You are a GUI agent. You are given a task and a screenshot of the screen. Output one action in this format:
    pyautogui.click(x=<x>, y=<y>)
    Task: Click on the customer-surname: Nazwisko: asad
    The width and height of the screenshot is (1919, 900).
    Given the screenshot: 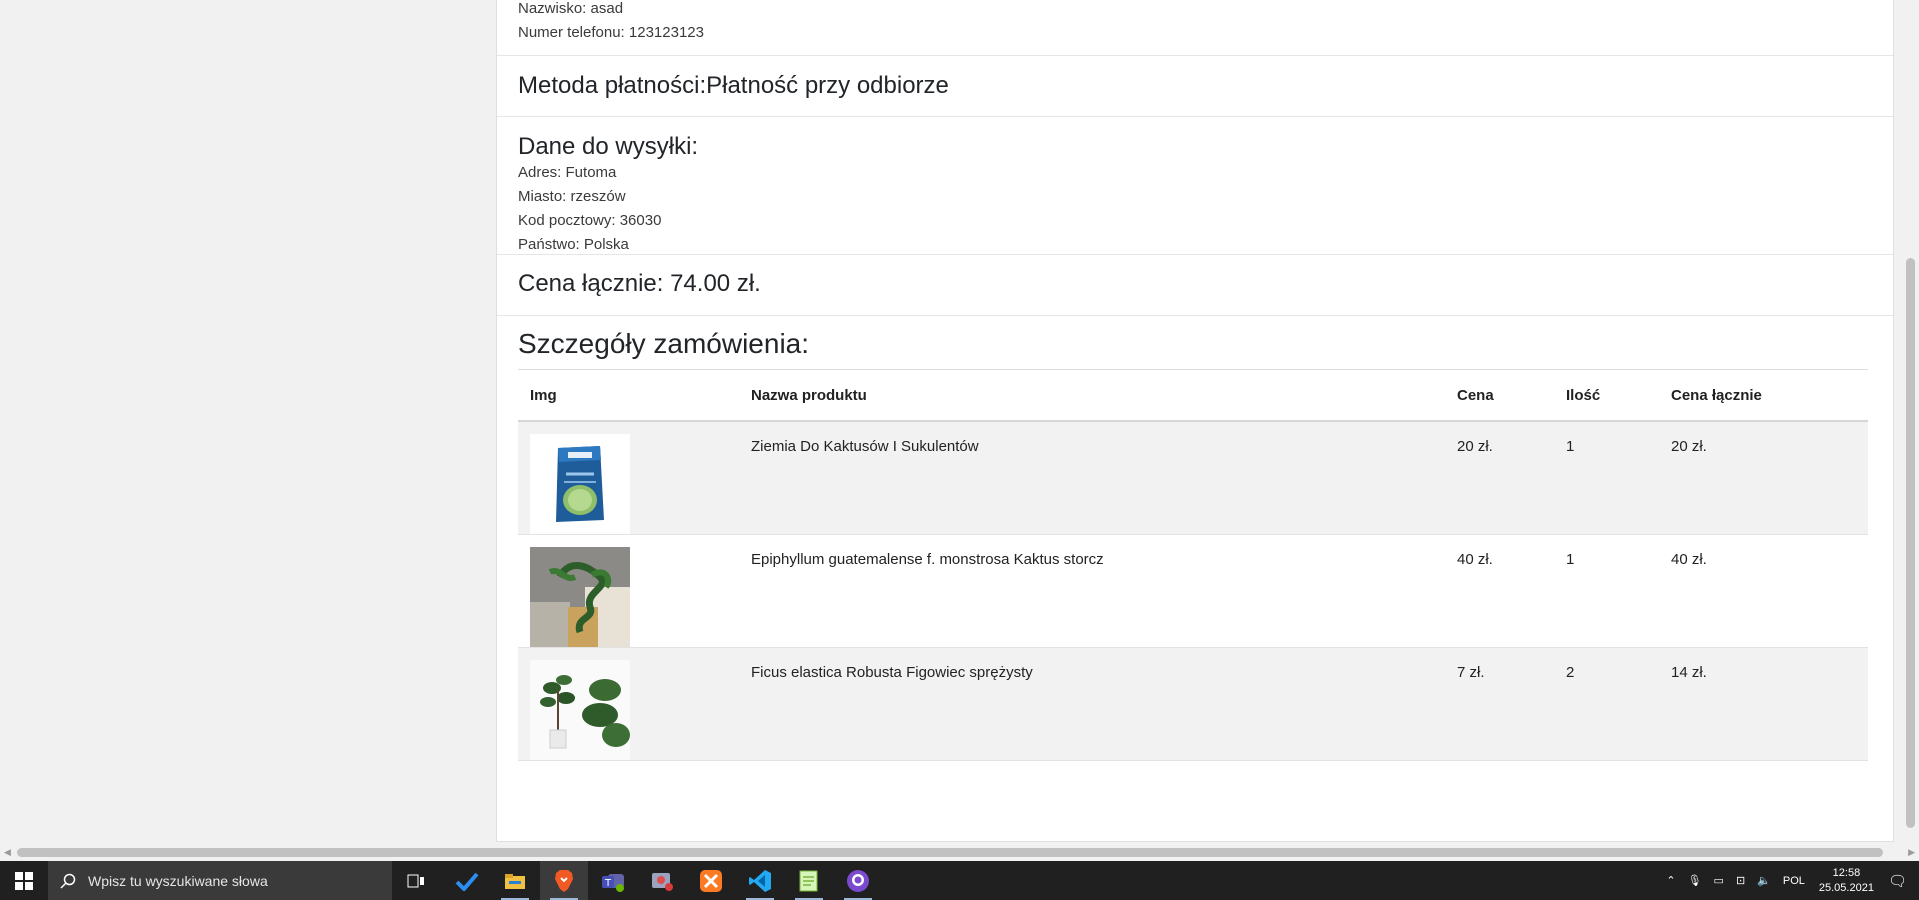 What is the action you would take?
    pyautogui.click(x=571, y=8)
    